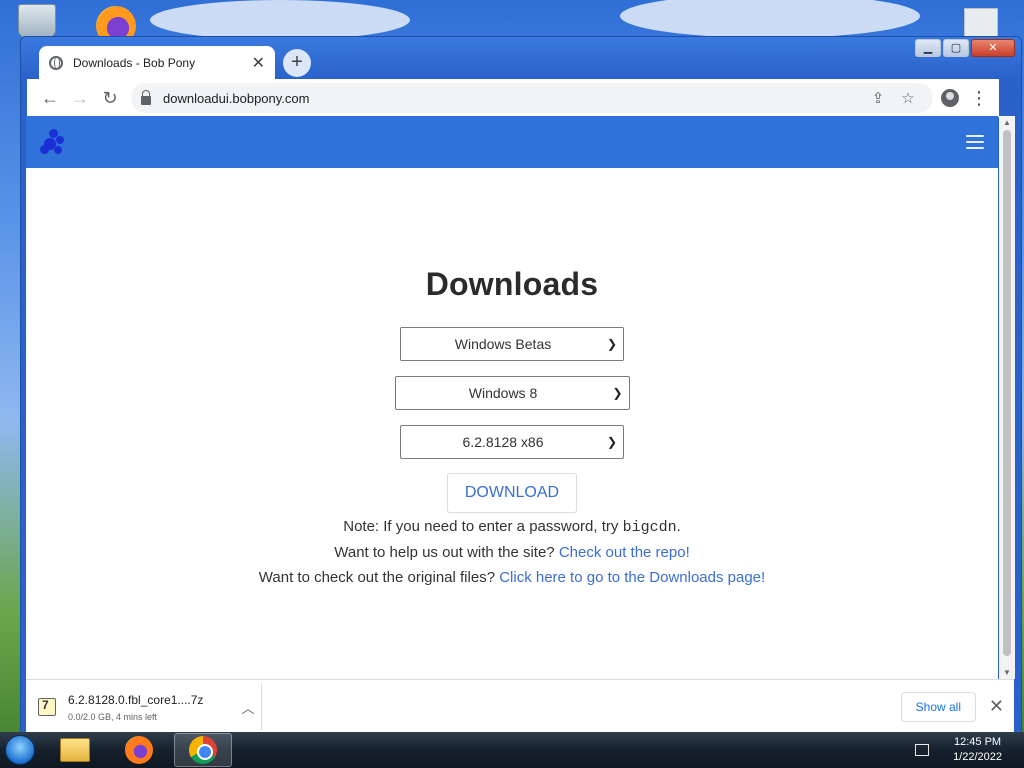  I want to click on start-button, so click(20, 750).